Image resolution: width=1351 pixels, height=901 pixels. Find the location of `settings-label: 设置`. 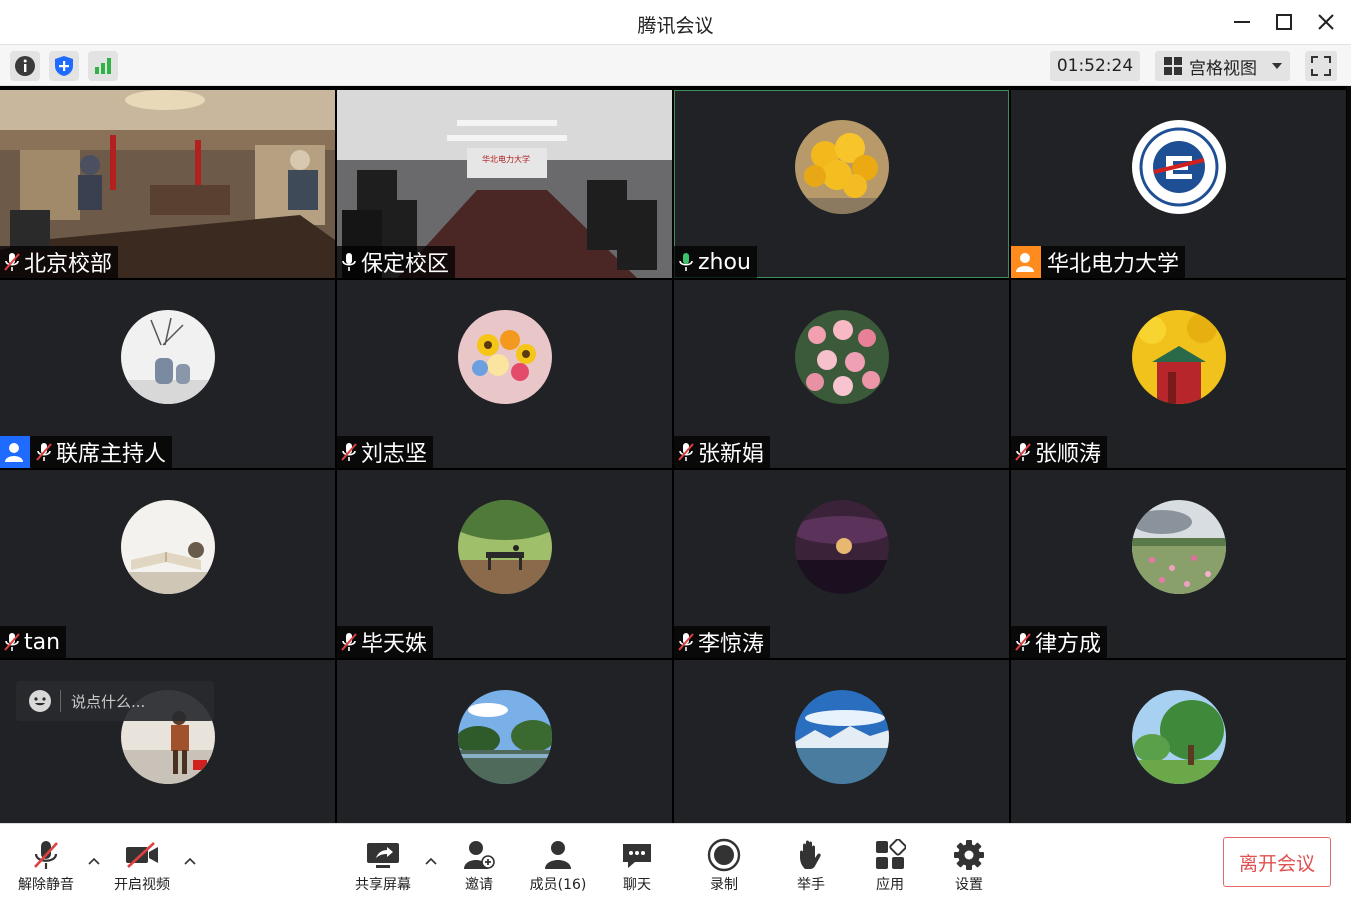

settings-label: 设置 is located at coordinates (969, 885).